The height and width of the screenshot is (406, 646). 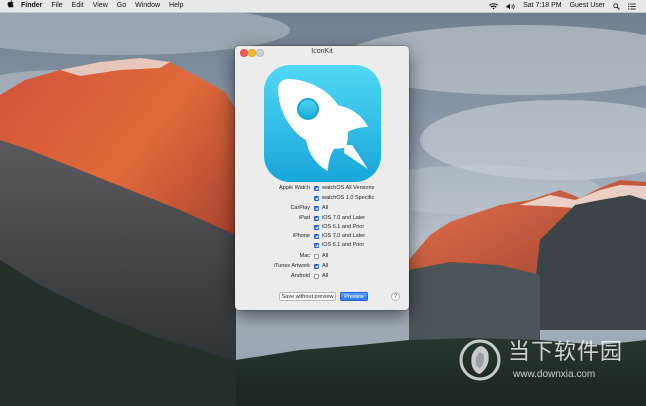 What do you see at coordinates (395, 296) in the screenshot?
I see `help-button: ?` at bounding box center [395, 296].